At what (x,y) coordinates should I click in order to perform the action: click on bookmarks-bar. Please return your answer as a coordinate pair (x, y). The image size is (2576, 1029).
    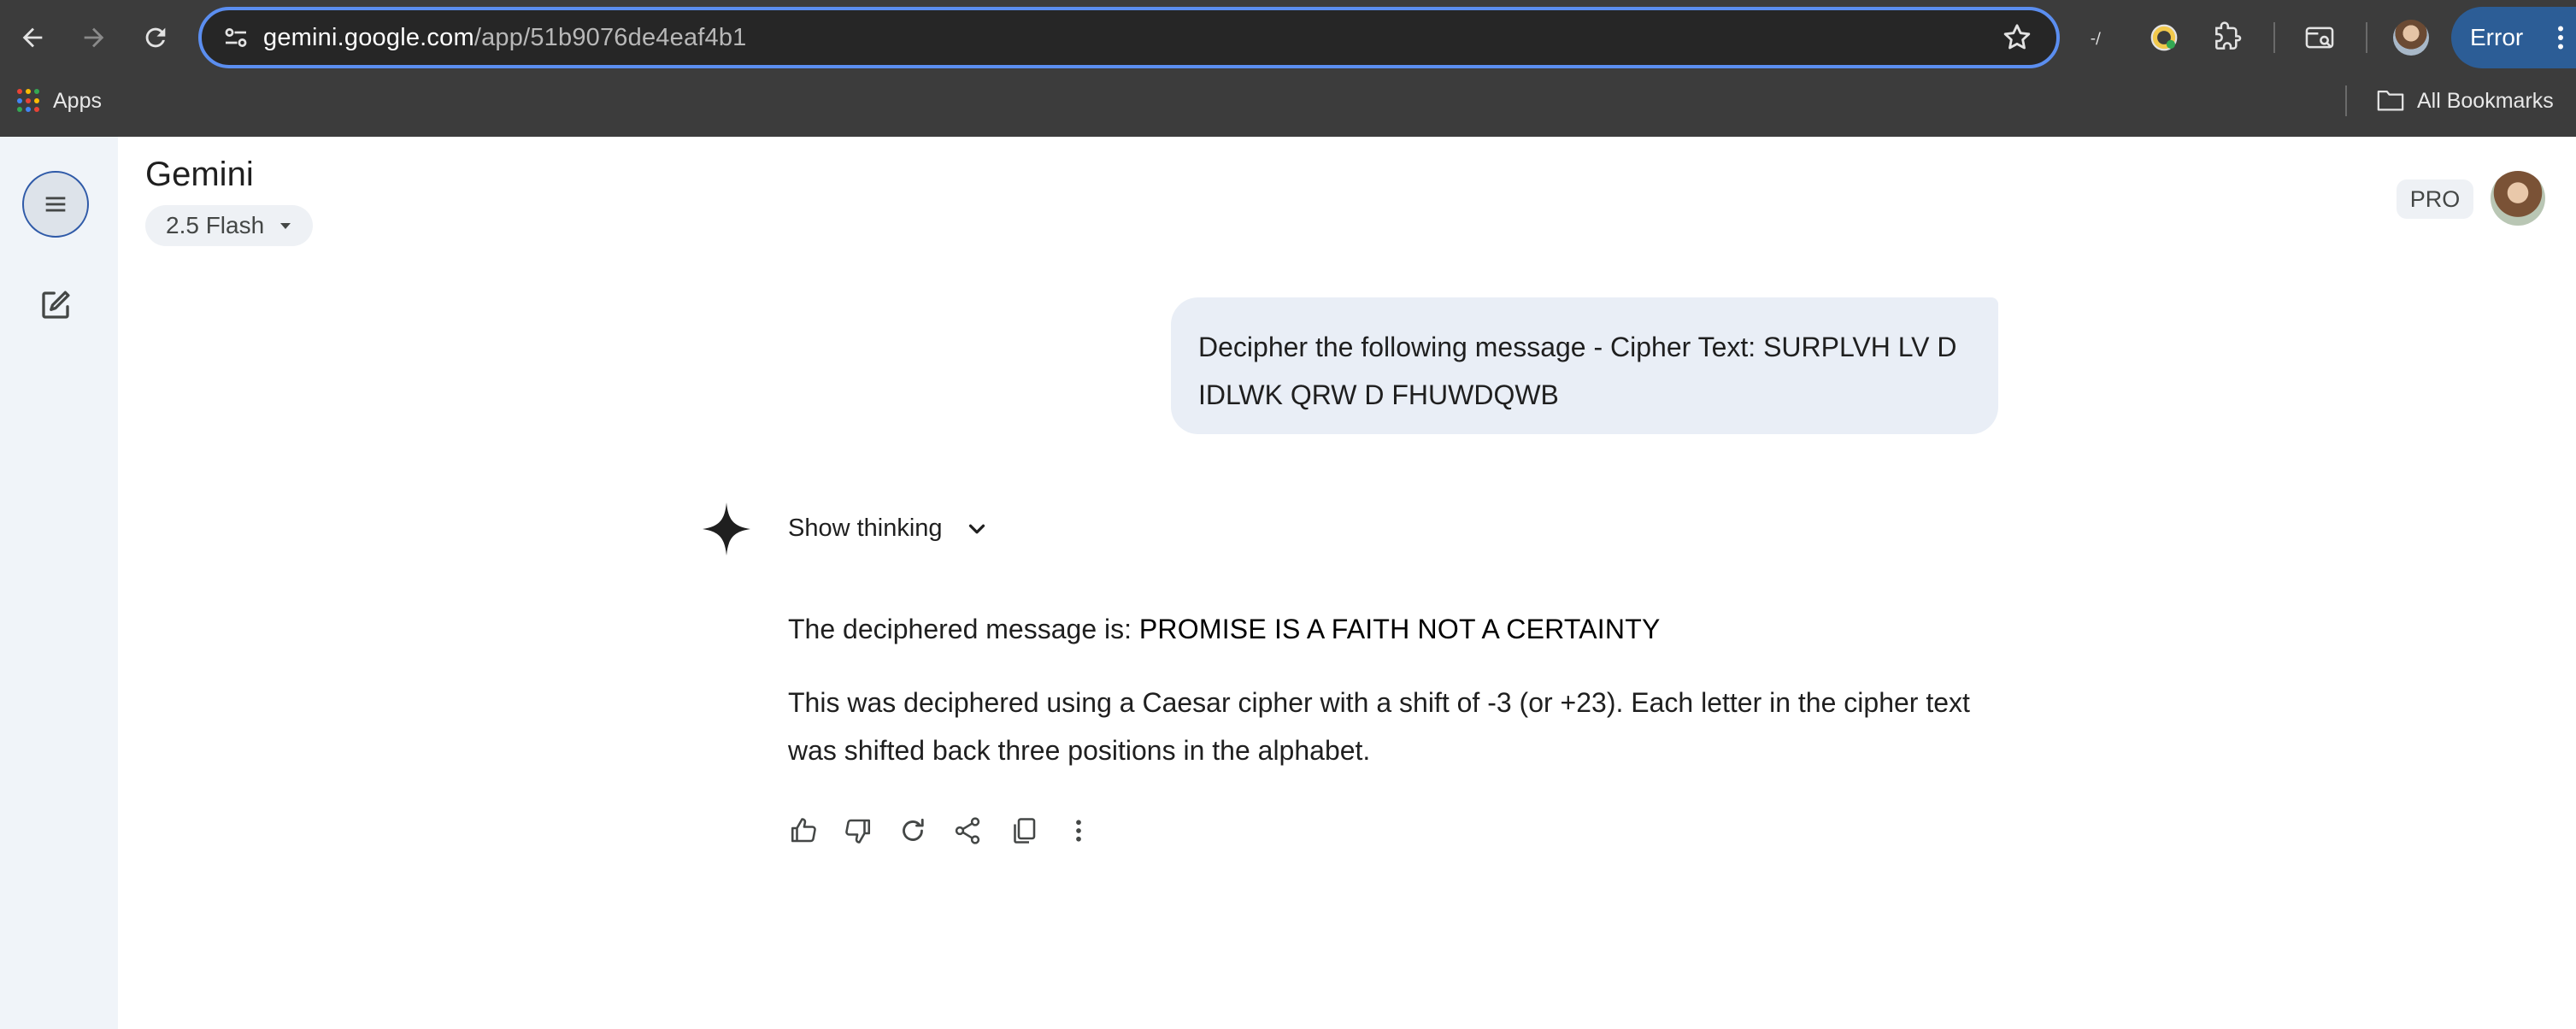
    Looking at the image, I should click on (1288, 106).